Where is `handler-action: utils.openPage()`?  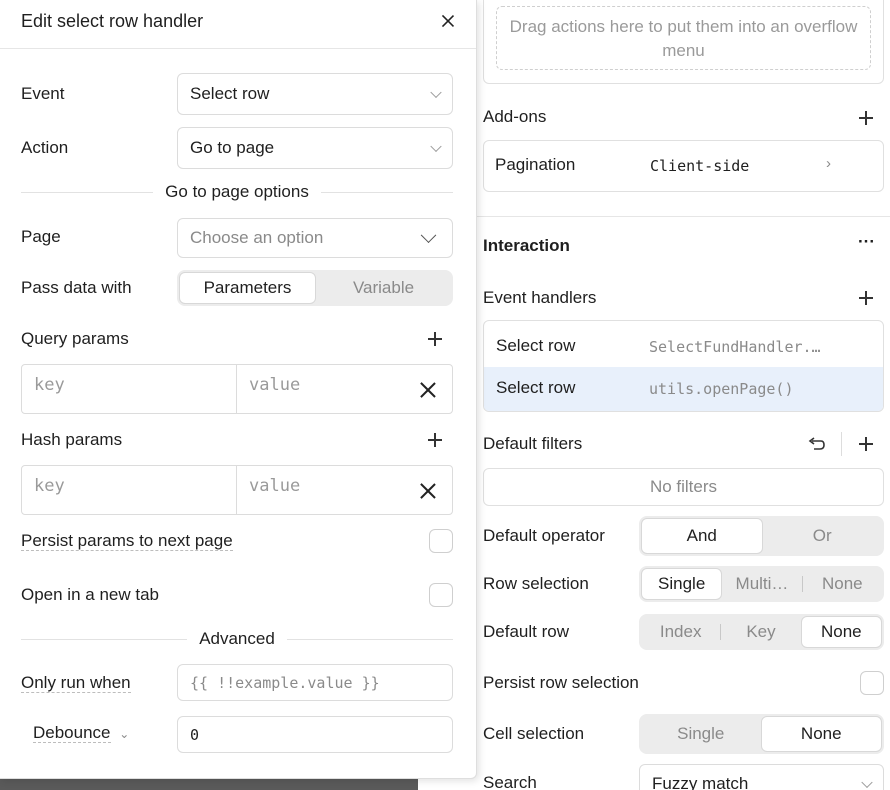 handler-action: utils.openPage() is located at coordinates (721, 389).